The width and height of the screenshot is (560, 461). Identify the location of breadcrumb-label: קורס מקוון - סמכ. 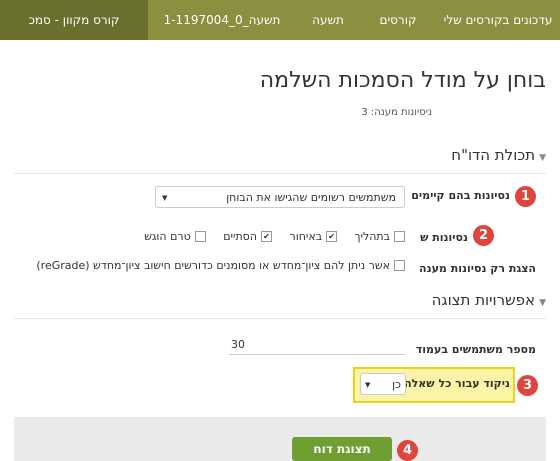
(74, 20).